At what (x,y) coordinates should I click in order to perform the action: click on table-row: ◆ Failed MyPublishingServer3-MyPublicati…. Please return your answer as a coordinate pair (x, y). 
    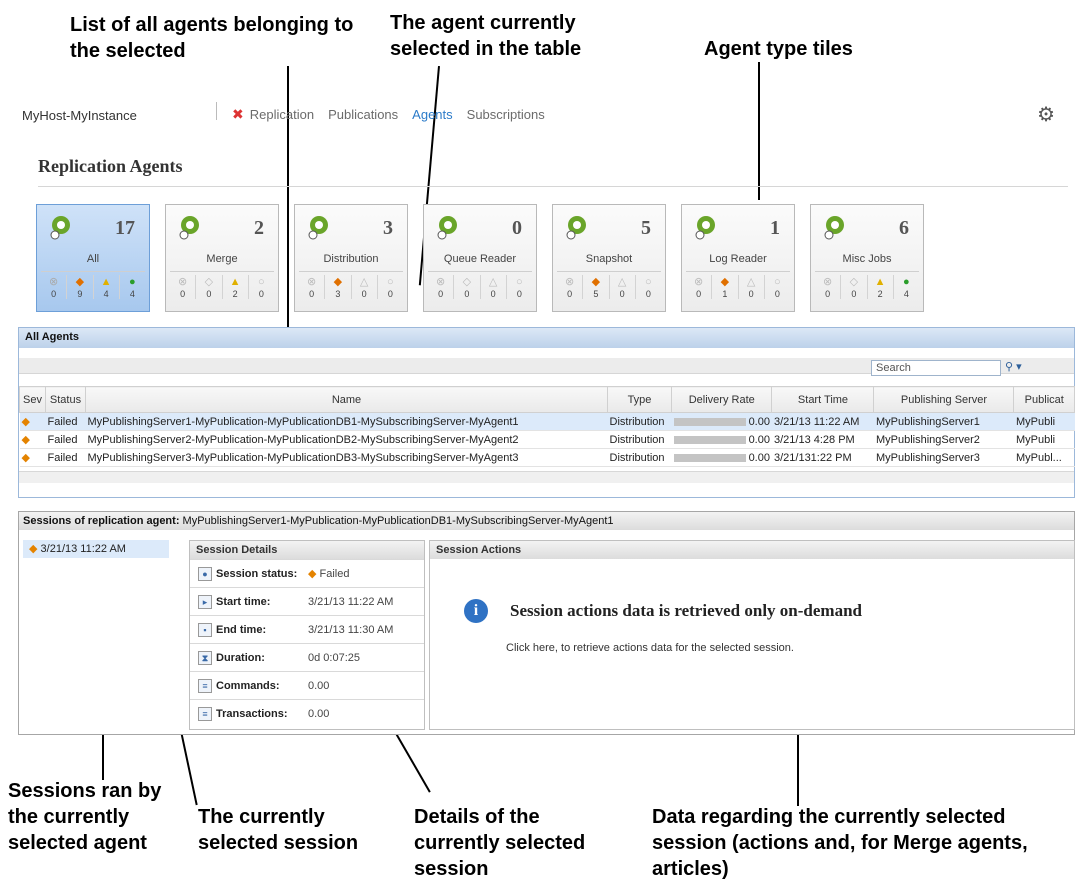
    Looking at the image, I should click on (547, 457).